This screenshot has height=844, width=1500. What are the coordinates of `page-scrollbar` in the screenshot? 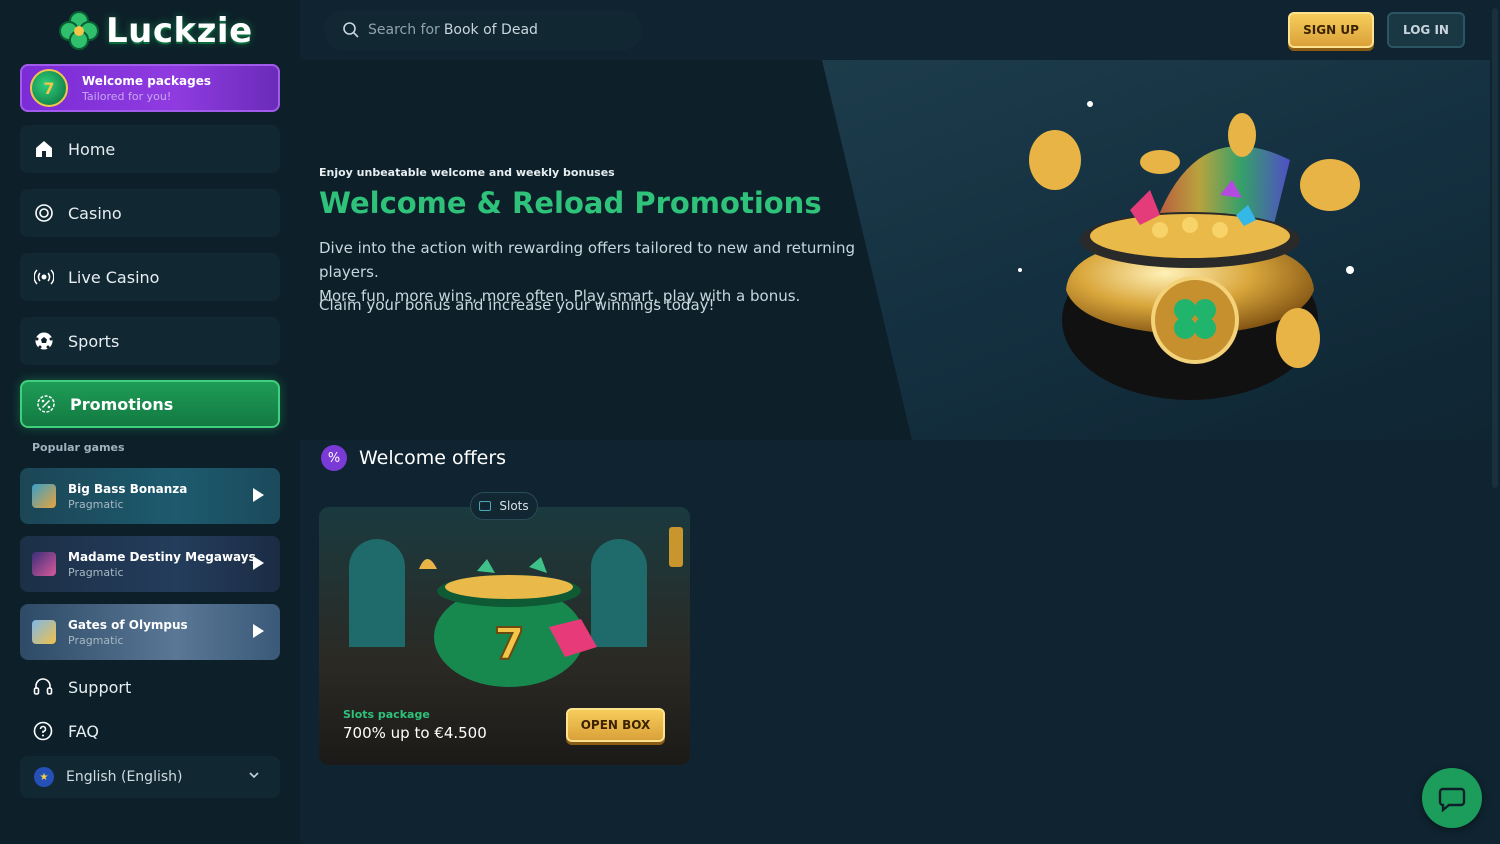 It's located at (1495, 422).